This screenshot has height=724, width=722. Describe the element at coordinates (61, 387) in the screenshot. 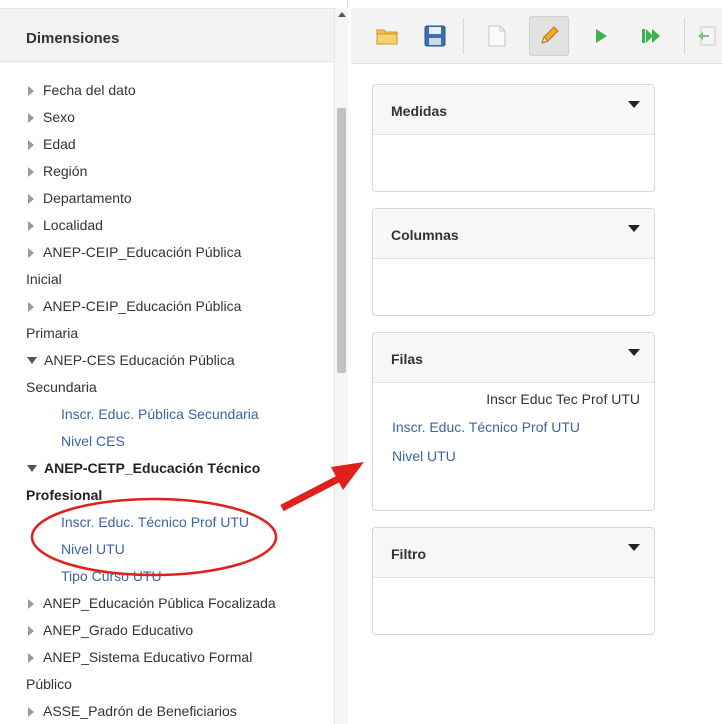

I see `tree-item-label-continuation: Secundaria` at that location.